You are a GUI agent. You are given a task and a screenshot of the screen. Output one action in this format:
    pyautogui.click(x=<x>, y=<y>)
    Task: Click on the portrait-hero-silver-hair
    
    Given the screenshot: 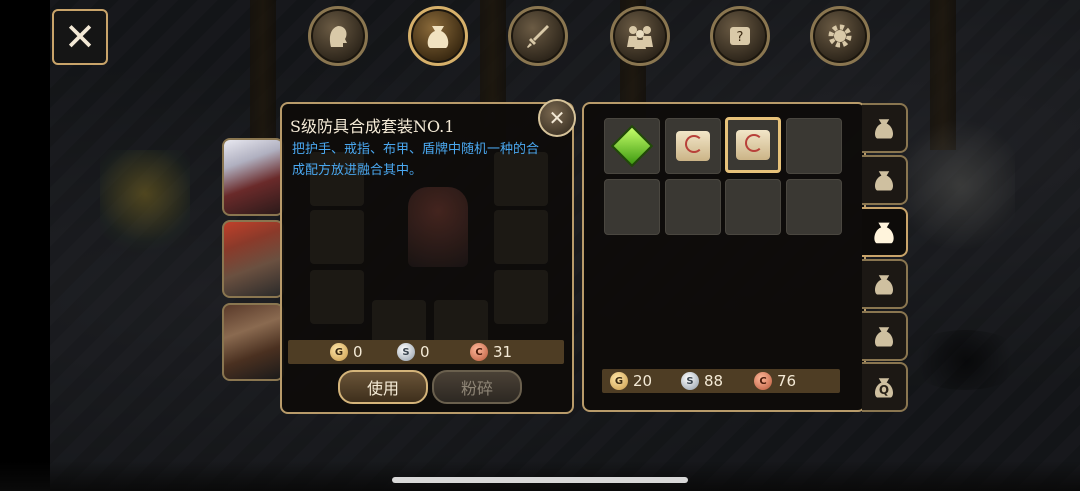 What is the action you would take?
    pyautogui.click(x=253, y=177)
    